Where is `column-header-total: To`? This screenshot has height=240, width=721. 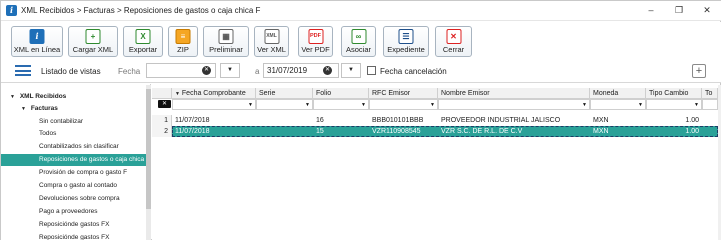 column-header-total: To is located at coordinates (710, 93).